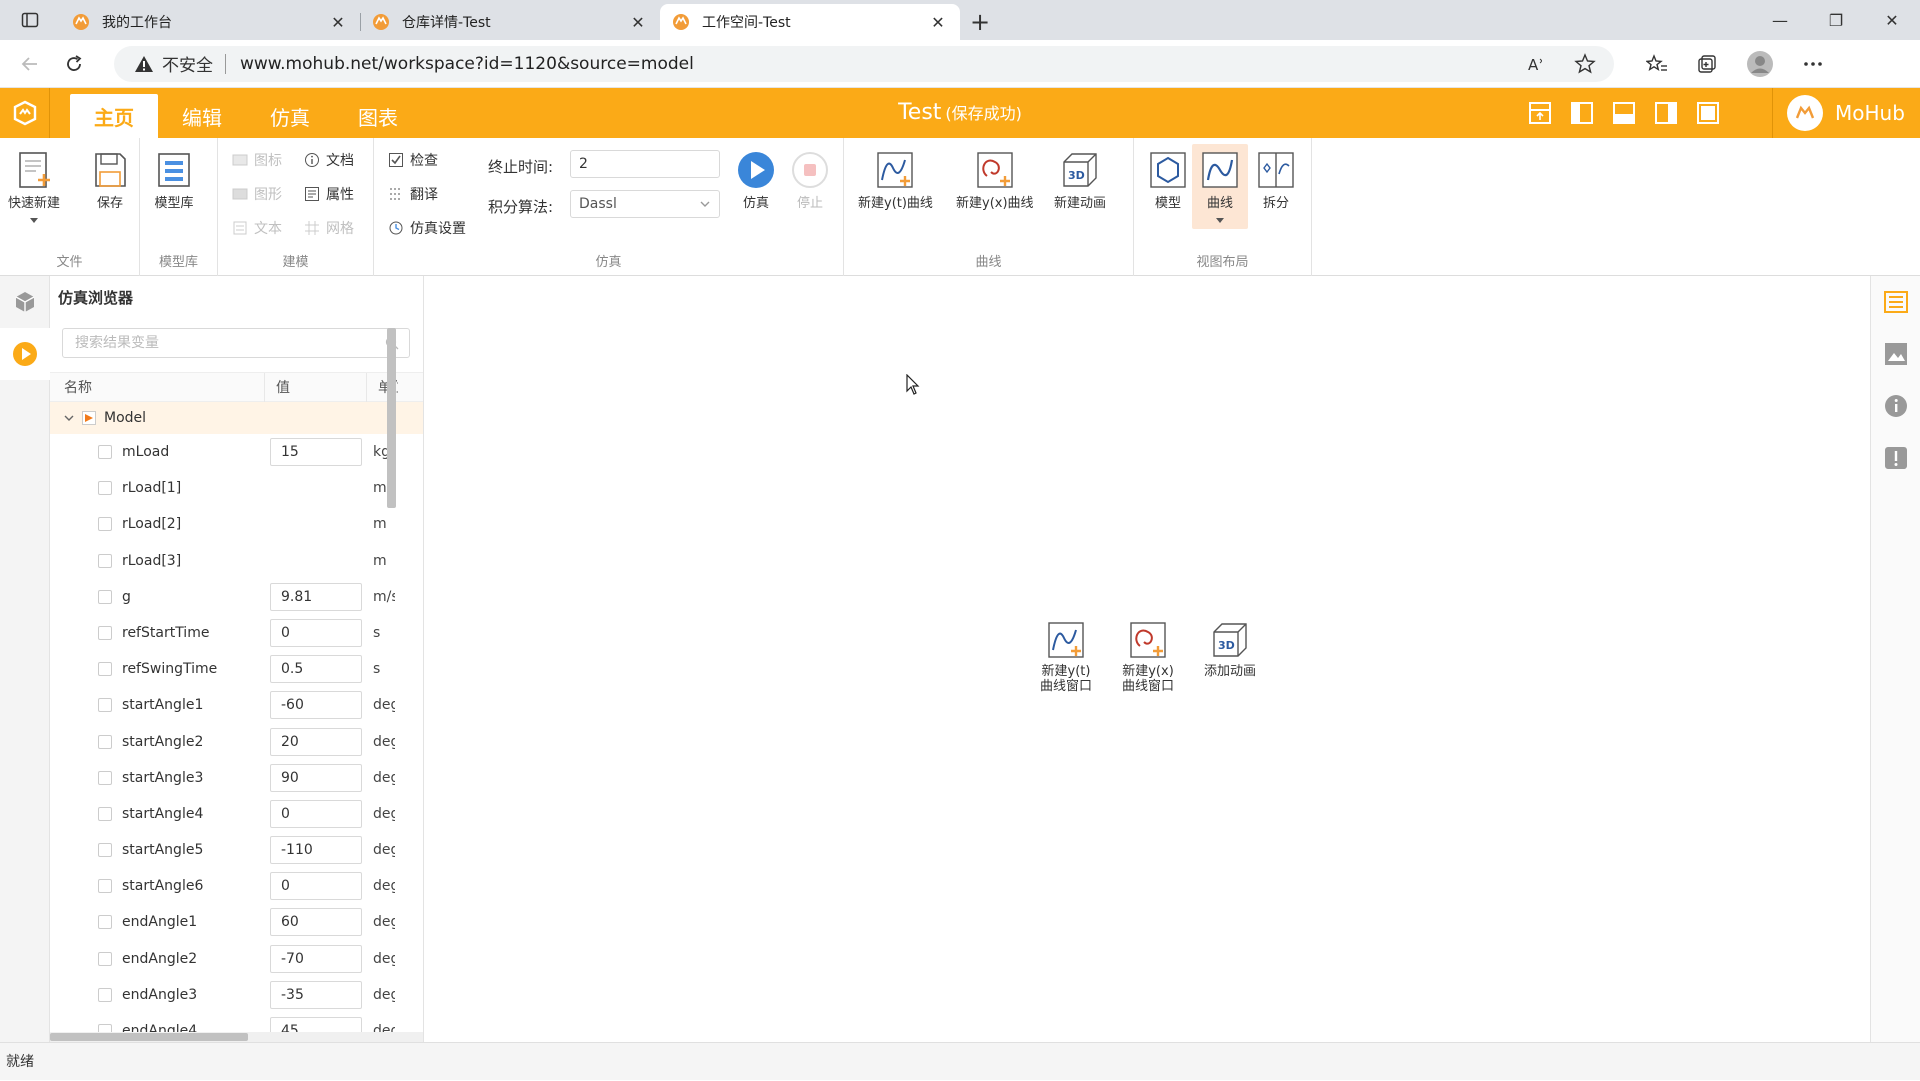 The height and width of the screenshot is (1081, 1920). Describe the element at coordinates (236, 524) in the screenshot. I see `table-row: rLoad[2] m` at that location.